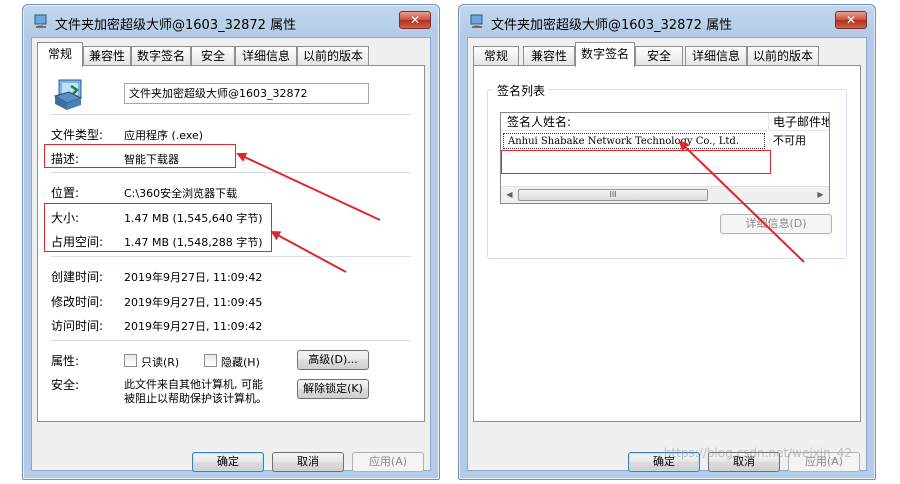 The image size is (900, 484). I want to click on security-label: 安全:, so click(65, 385).